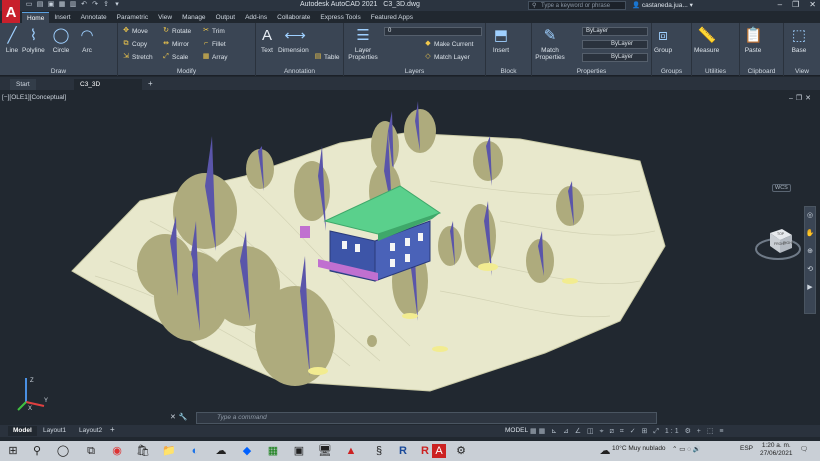 The width and height of the screenshot is (820, 461). I want to click on file-explorer-icon: 📁, so click(169, 451).